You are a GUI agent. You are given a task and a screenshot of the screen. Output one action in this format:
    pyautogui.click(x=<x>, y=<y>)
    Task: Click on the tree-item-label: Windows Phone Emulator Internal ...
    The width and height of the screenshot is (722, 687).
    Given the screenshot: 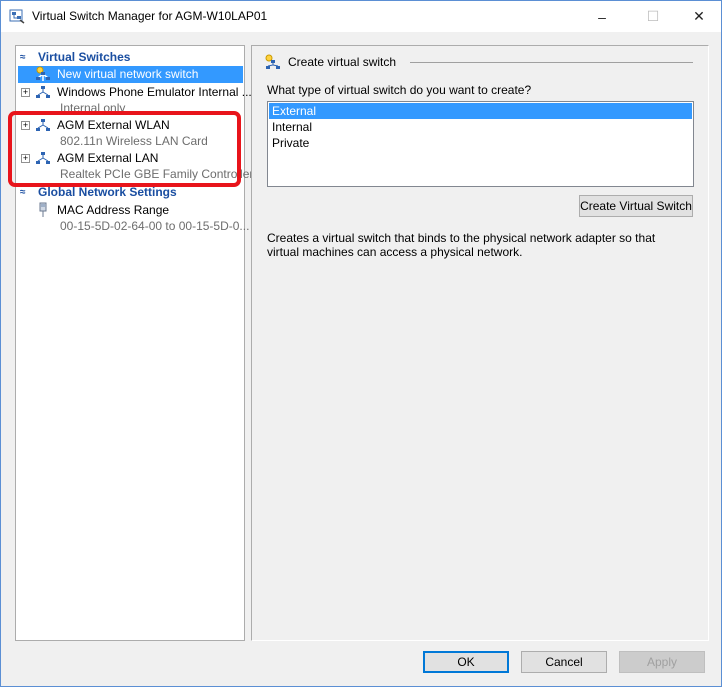 What is the action you would take?
    pyautogui.click(x=154, y=92)
    